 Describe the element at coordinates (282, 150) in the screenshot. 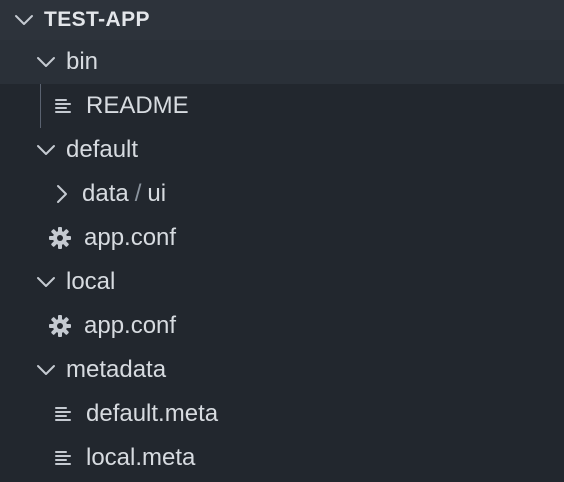

I see `tree-folder-default: default` at that location.